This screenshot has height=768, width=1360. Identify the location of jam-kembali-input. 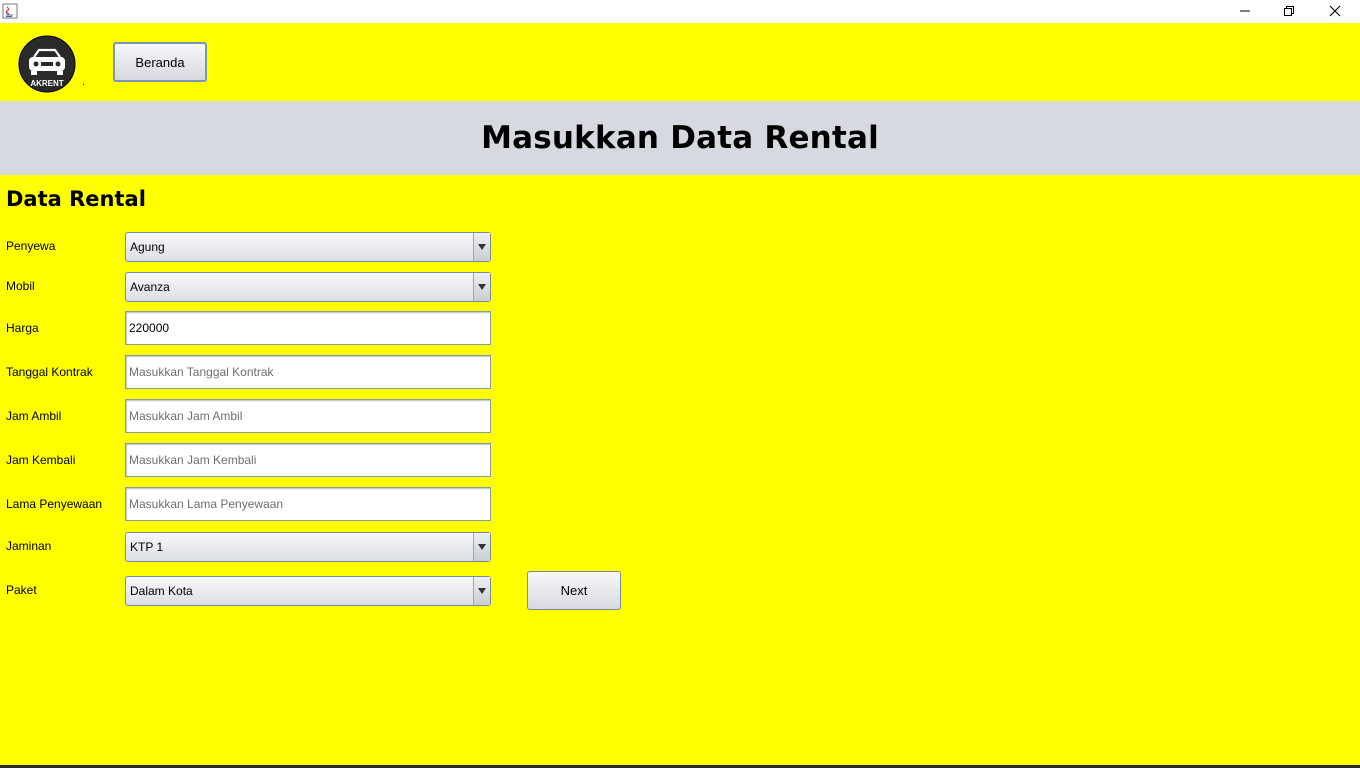
(308, 460).